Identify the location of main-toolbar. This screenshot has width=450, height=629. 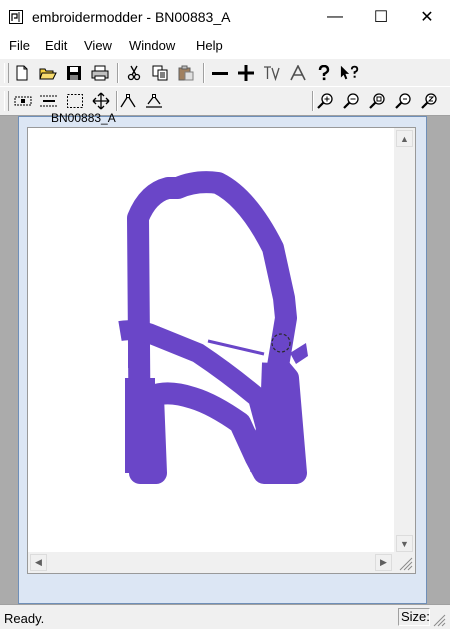
(225, 73).